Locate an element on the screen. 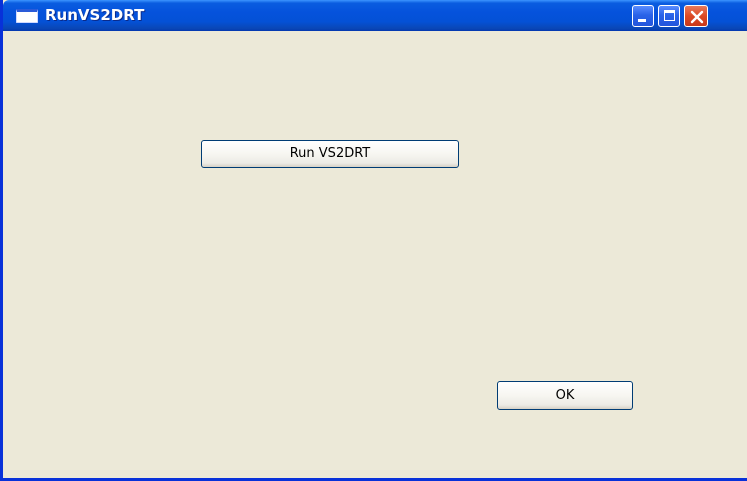 This screenshot has width=747, height=481. maximize-icon is located at coordinates (669, 15).